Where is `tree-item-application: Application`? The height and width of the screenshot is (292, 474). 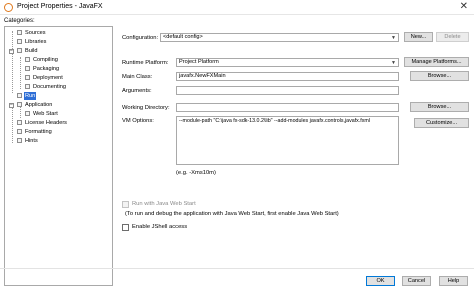 tree-item-application: Application is located at coordinates (38, 105).